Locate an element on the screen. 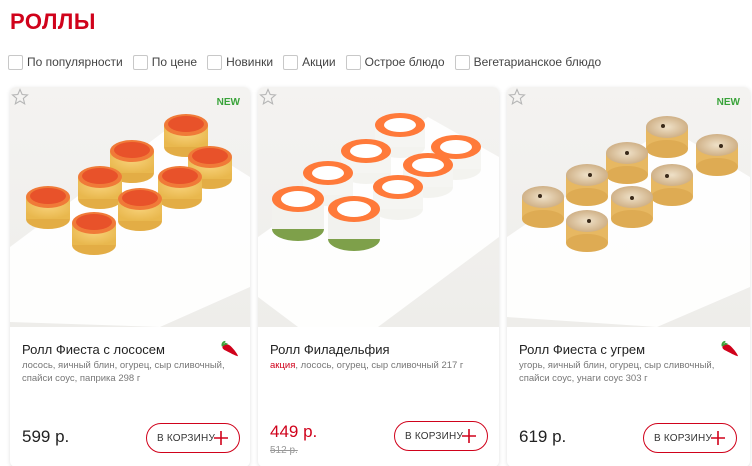 The image size is (752, 466). filter-price: По цене is located at coordinates (165, 62).